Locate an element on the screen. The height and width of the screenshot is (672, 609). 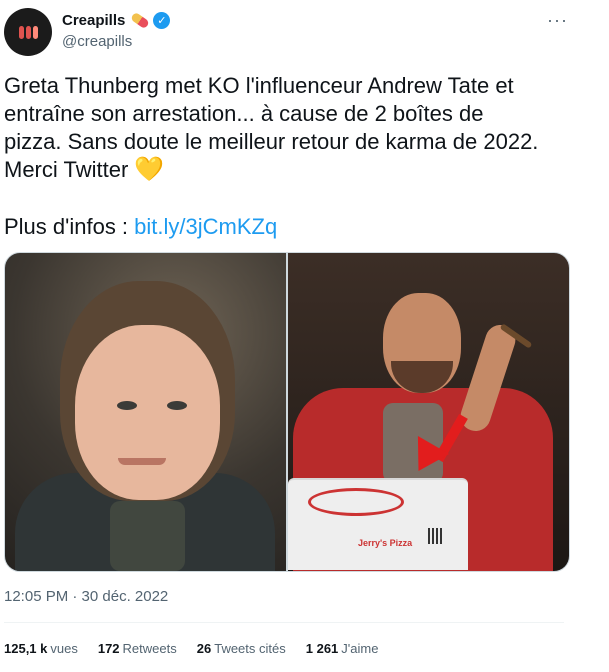
pill-icon is located at coordinates (140, 20).